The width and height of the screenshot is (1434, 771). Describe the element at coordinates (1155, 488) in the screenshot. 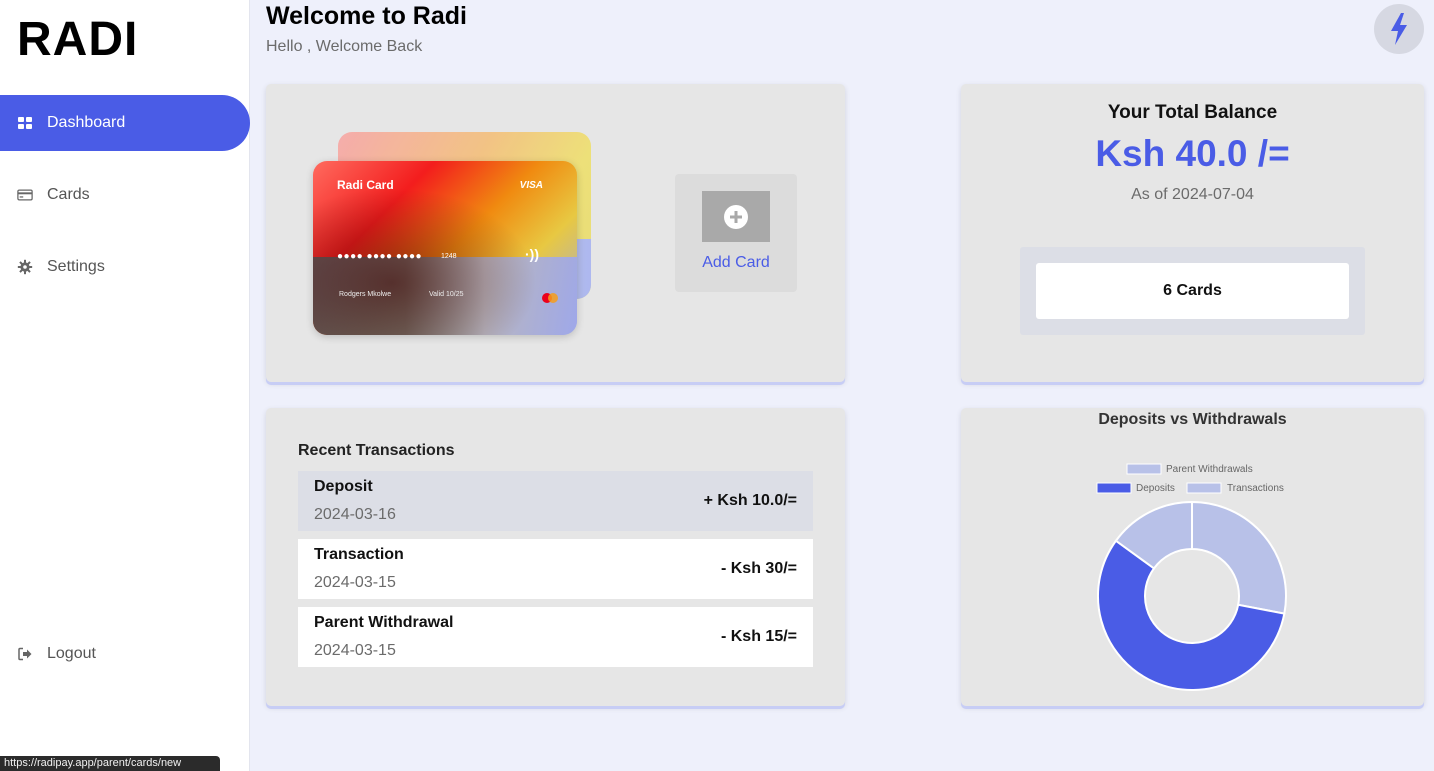

I see `legend-label-deposits: Deposits` at that location.